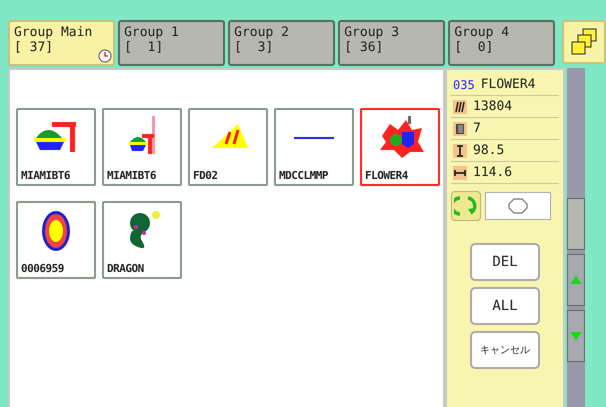 The image size is (606, 407). I want to click on design-tile: MDCCLMMP, so click(314, 147).